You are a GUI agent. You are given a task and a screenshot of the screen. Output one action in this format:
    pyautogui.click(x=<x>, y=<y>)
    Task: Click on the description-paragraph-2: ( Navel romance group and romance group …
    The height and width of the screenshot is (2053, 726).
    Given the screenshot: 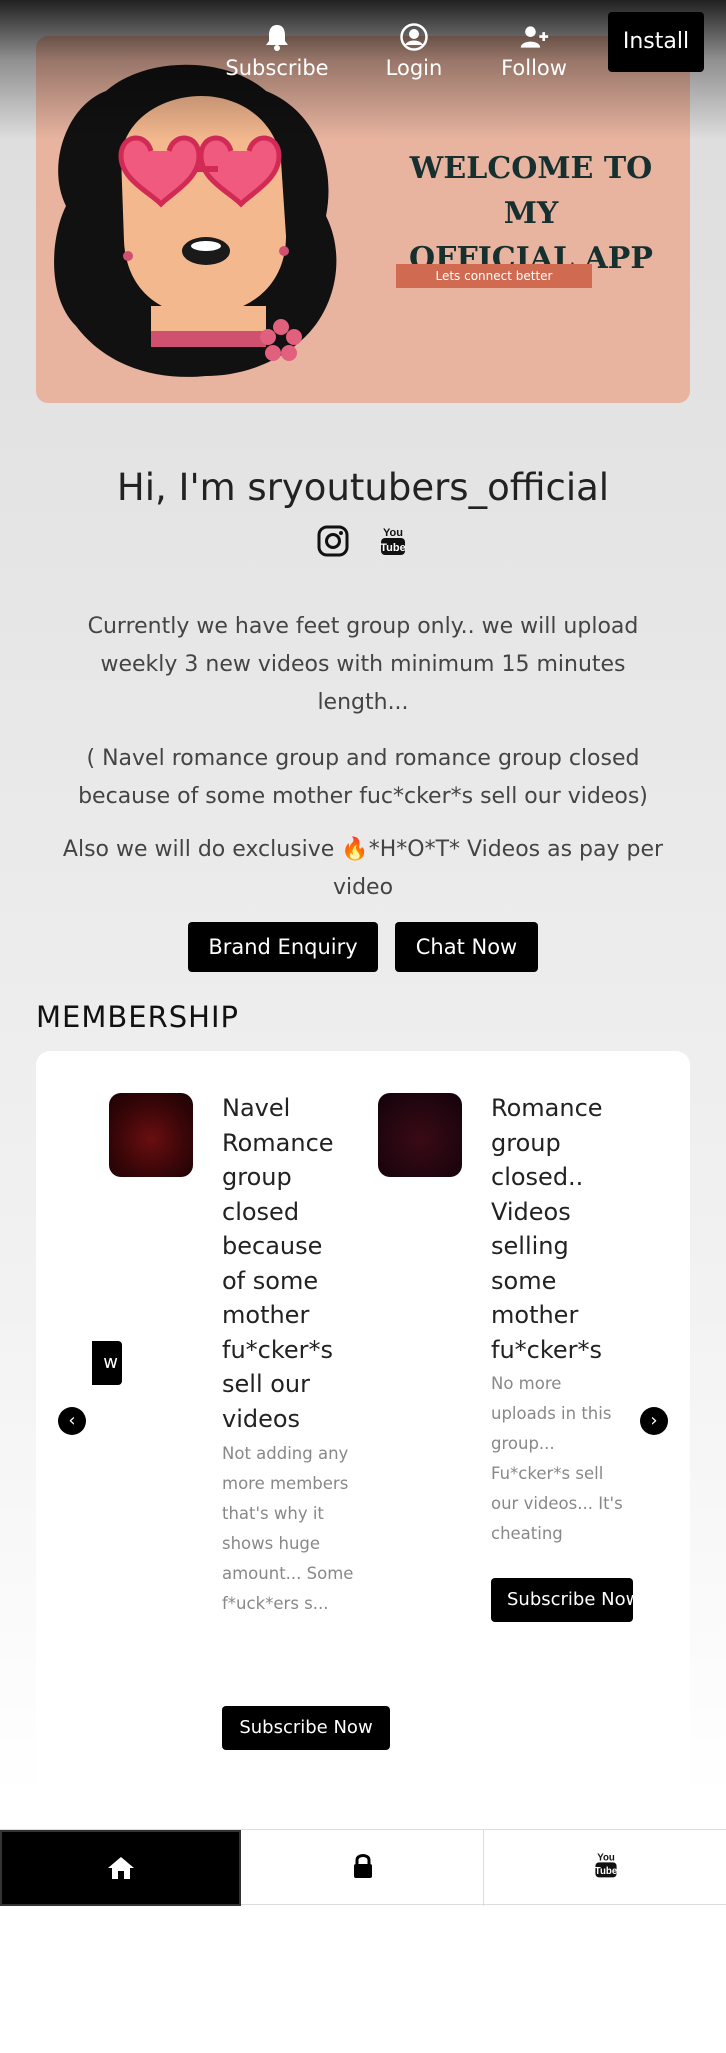 What is the action you would take?
    pyautogui.click(x=363, y=777)
    